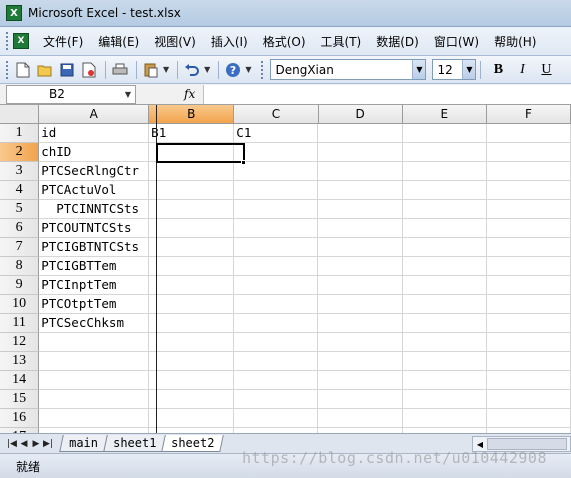  I want to click on cell-e3, so click(444, 171).